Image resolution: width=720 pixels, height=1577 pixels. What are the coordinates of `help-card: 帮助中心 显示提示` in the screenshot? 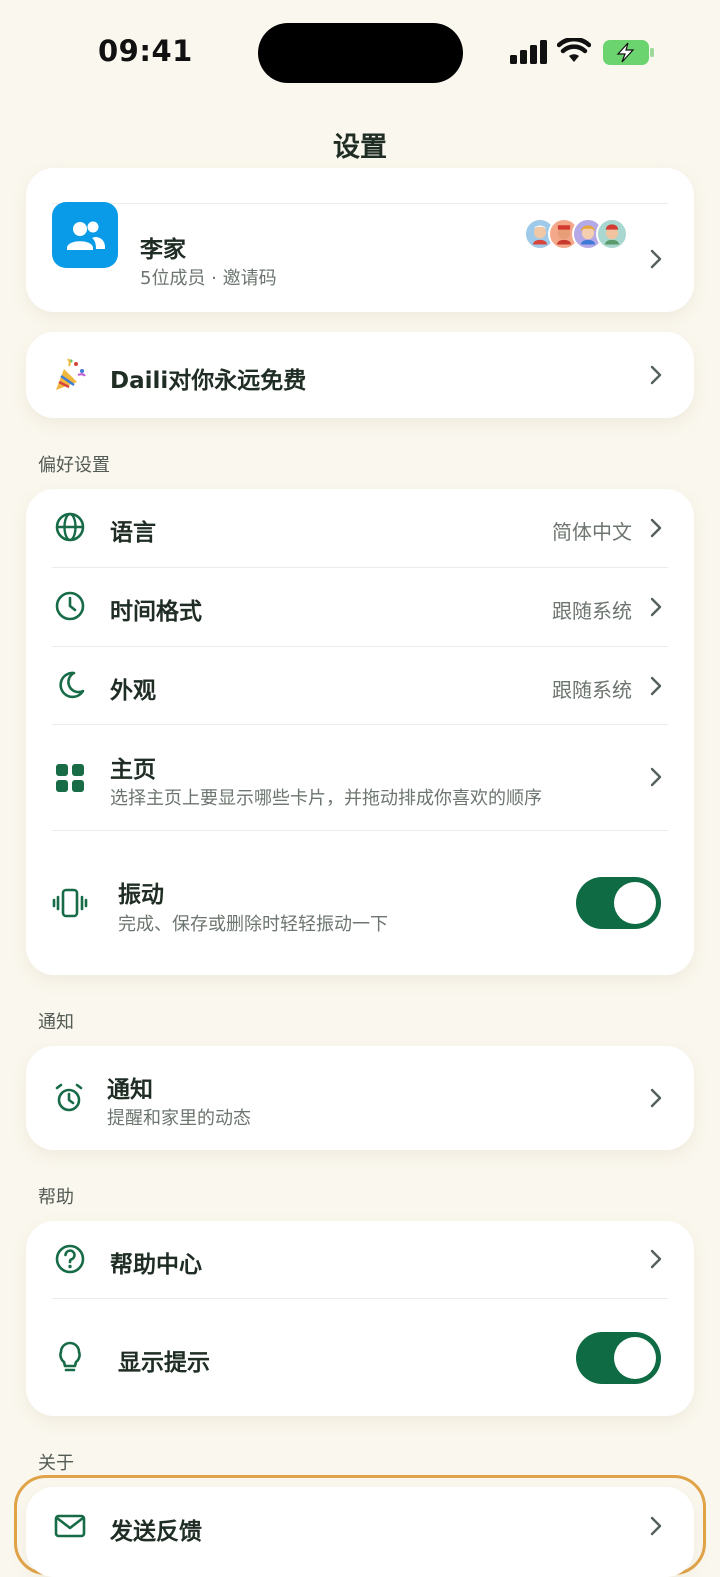 It's located at (360, 1318).